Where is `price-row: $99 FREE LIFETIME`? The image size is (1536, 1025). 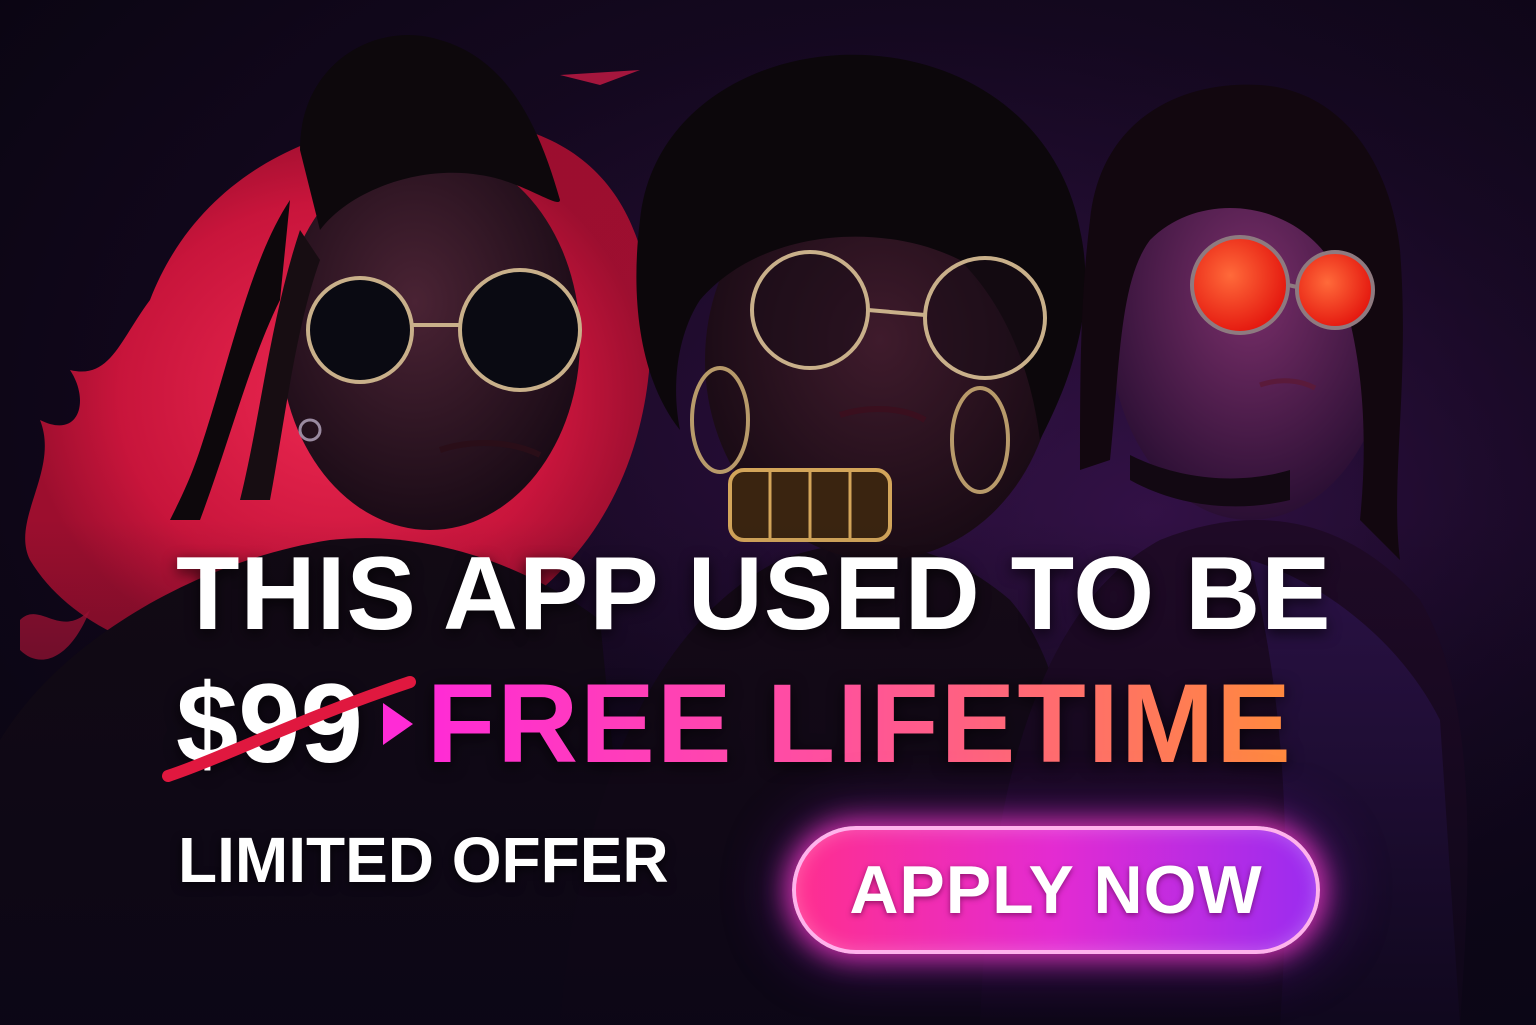
price-row: $99 FREE LIFETIME is located at coordinates (727, 723).